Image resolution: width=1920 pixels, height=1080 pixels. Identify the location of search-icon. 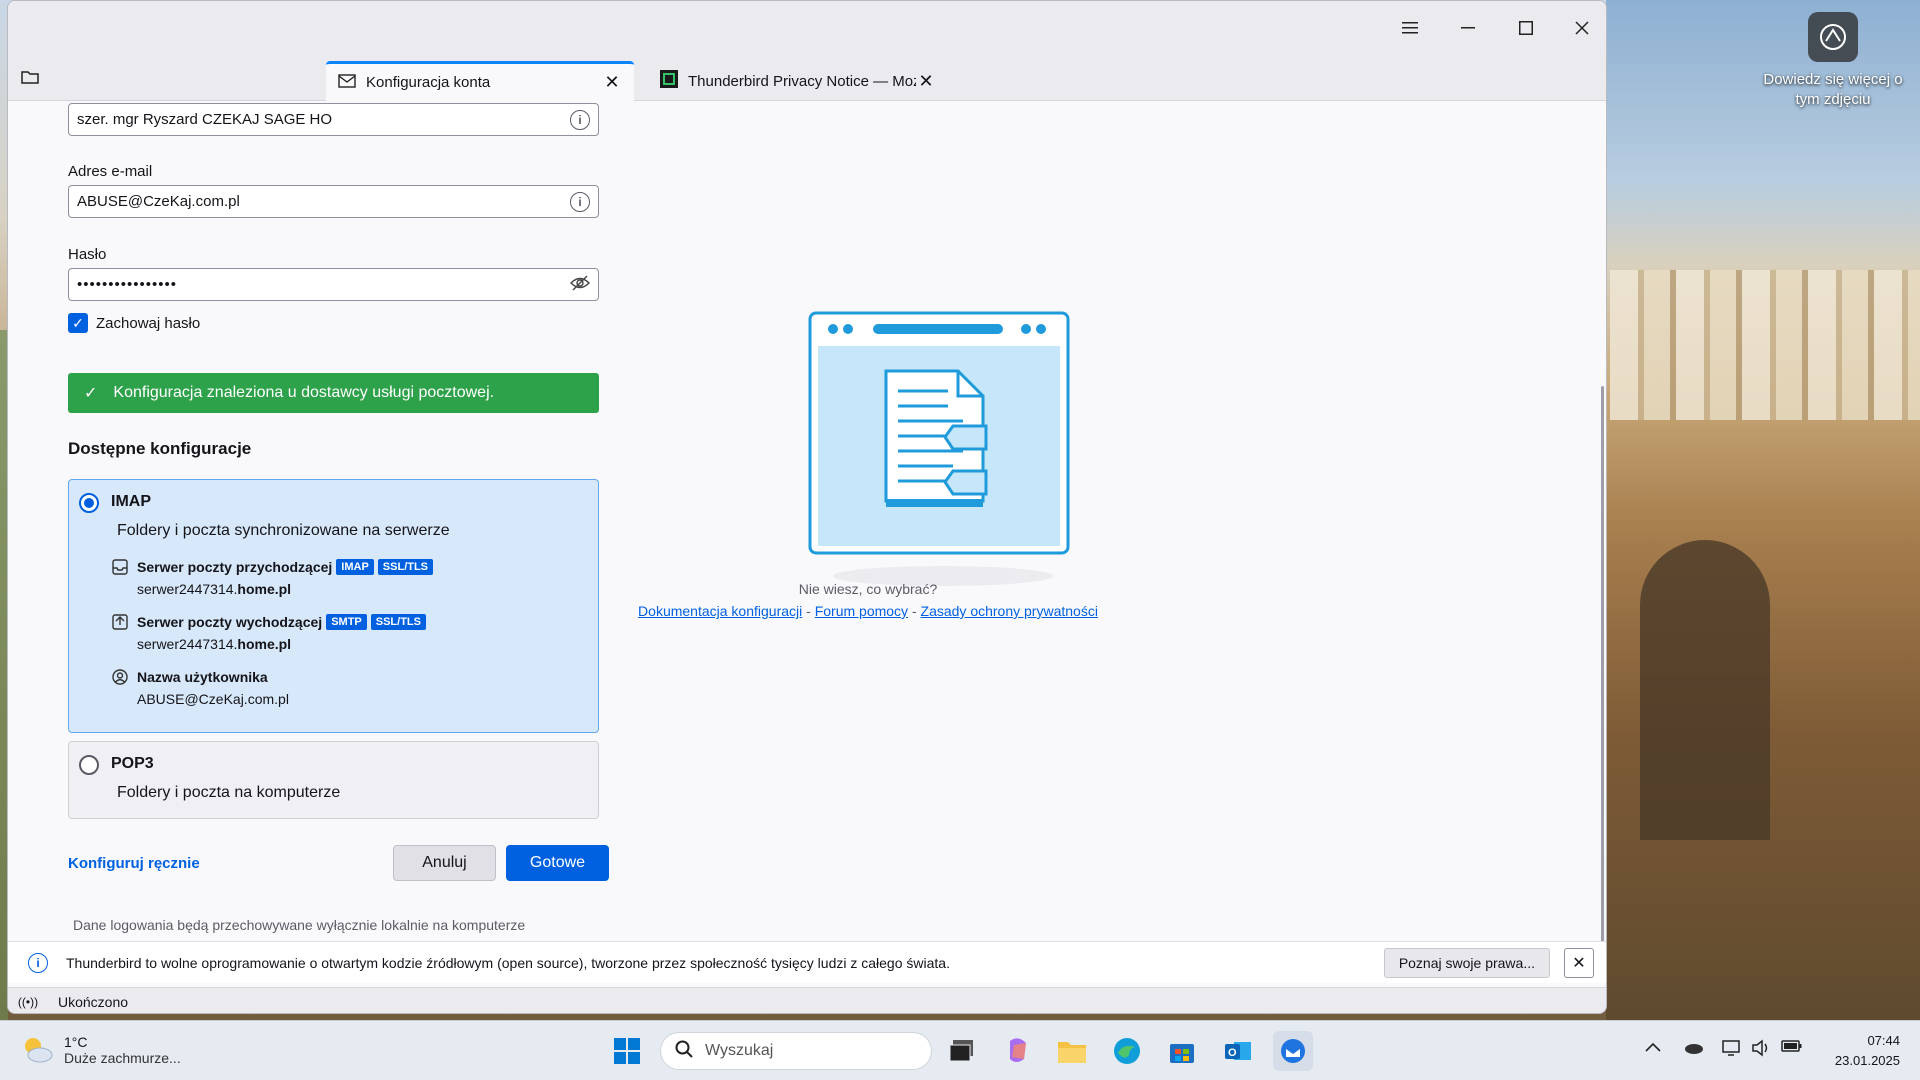
(684, 1051).